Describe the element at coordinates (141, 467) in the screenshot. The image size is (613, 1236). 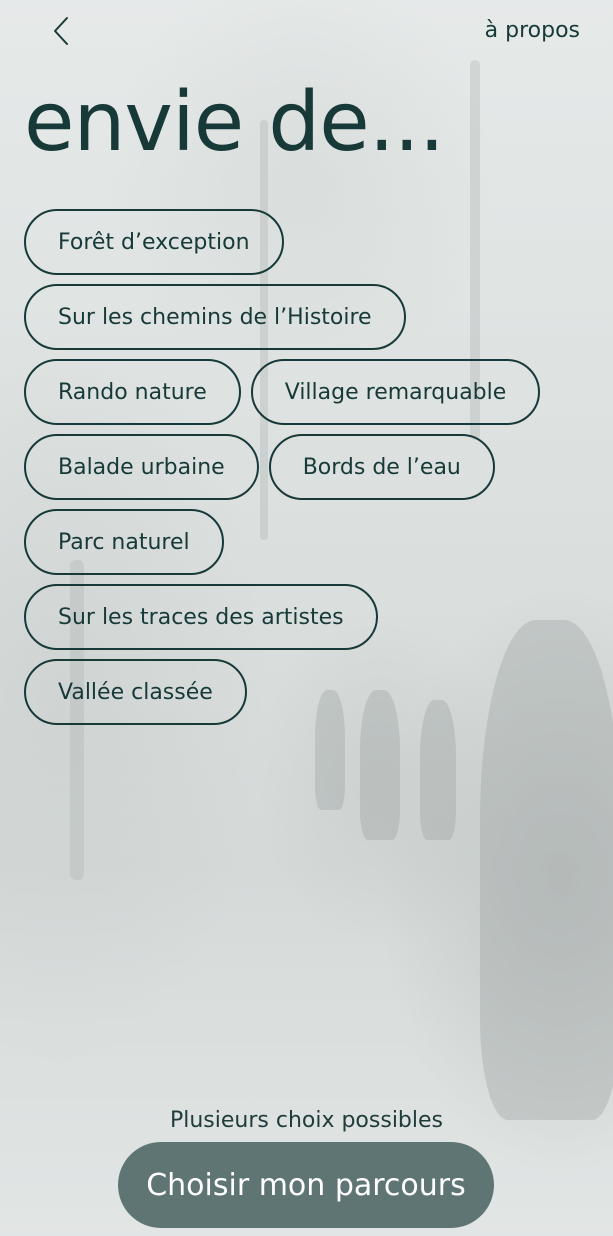
I see `chip-balade-urbaine: Balade urbaine` at that location.